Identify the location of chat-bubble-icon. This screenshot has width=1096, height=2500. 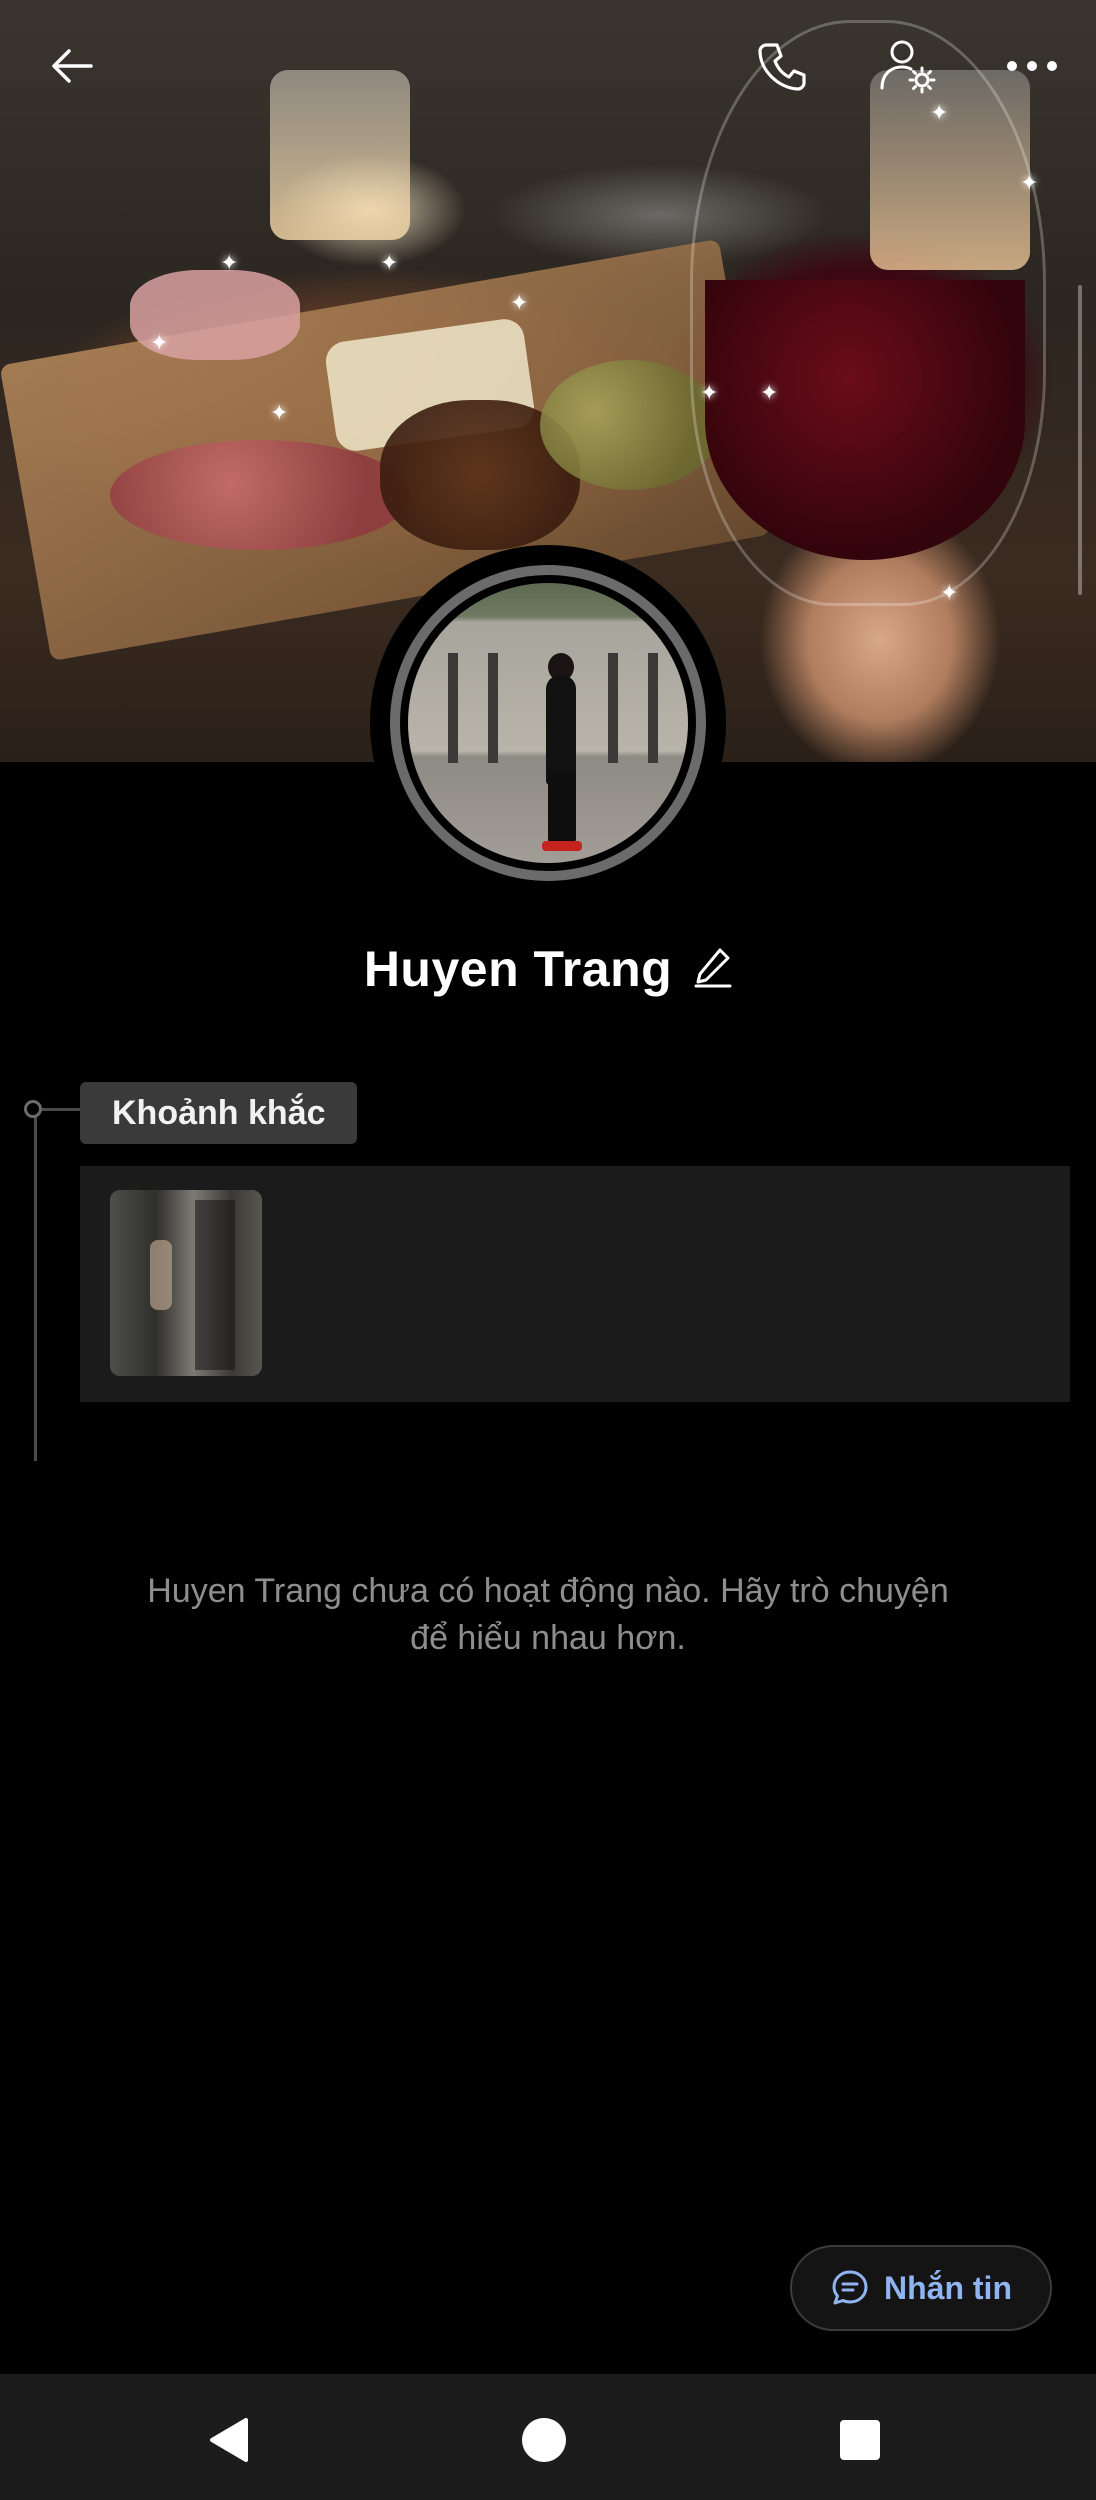
(850, 2287).